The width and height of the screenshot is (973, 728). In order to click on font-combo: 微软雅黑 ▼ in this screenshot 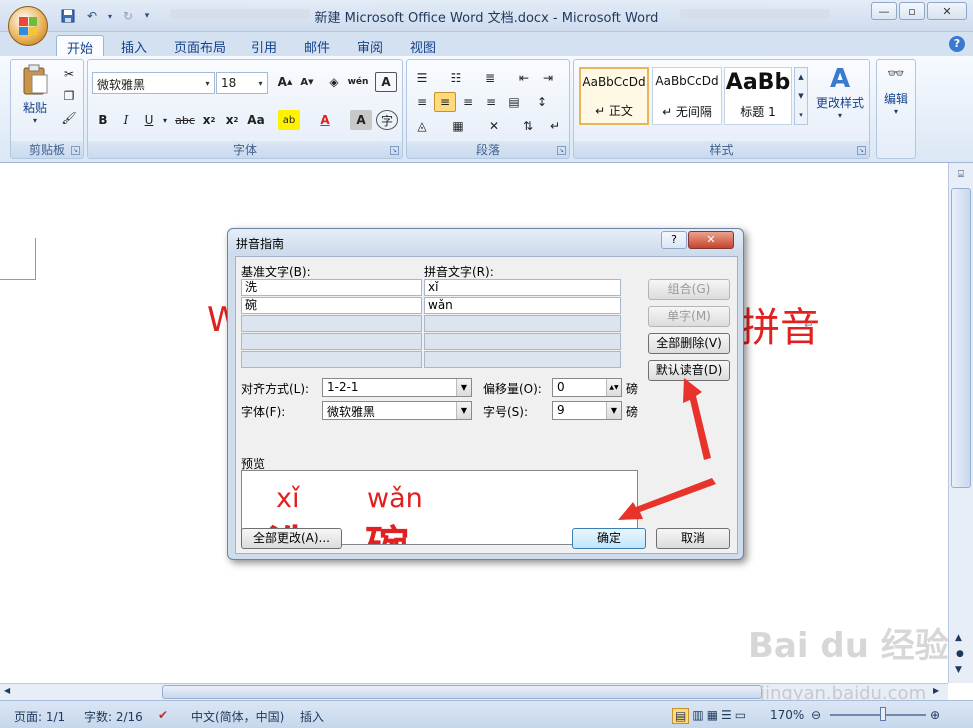, I will do `click(397, 410)`.